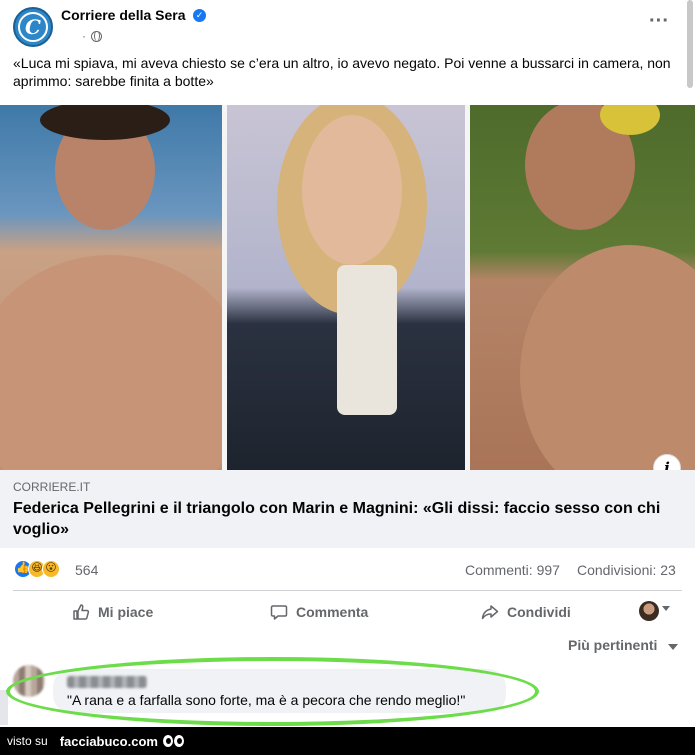 The image size is (695, 755). Describe the element at coordinates (347, 741) in the screenshot. I see `watermark-bar: visto su facciabuco.com` at that location.